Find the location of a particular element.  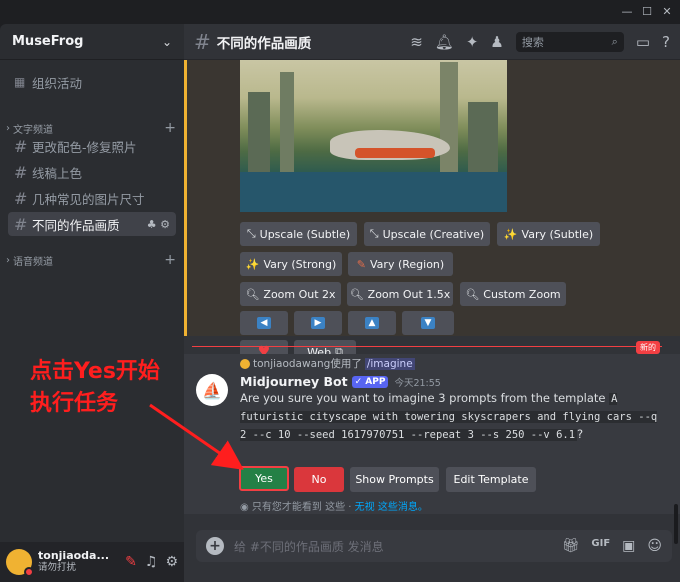

timestamp: 今天21:55 is located at coordinates (417, 383).